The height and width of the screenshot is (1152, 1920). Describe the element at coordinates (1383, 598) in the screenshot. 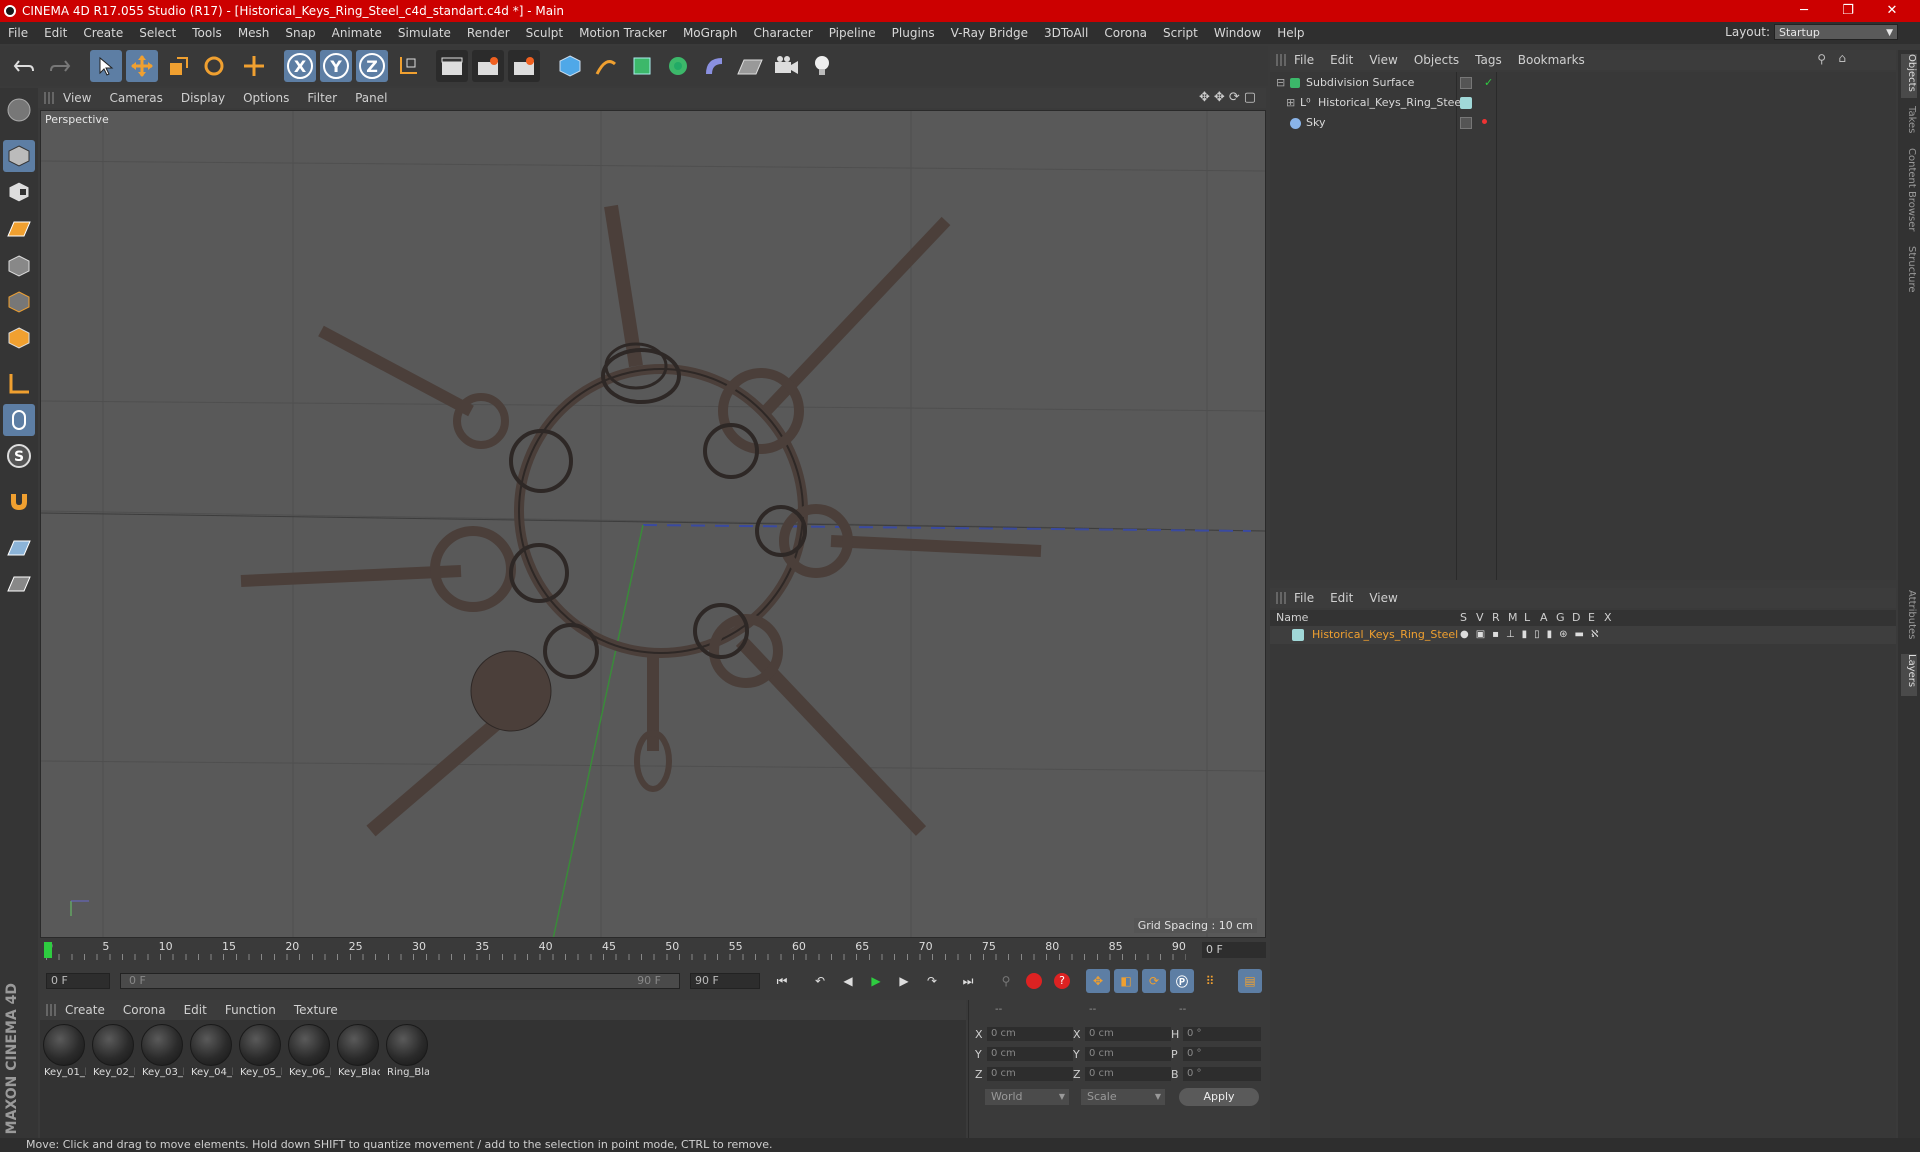

I see `layer-menu-view: View` at that location.